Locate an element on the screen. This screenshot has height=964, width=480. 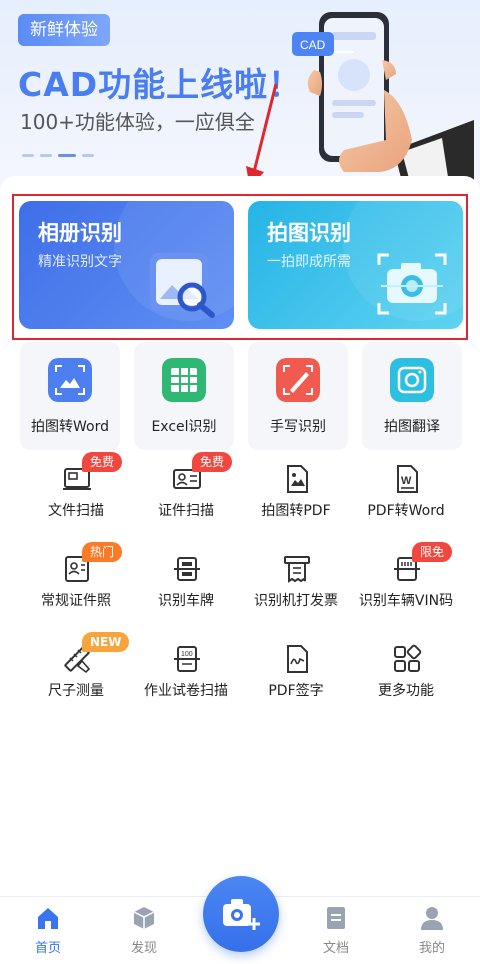
tool-photo-to-pdf: 拍图转PDF is located at coordinates (296, 498).